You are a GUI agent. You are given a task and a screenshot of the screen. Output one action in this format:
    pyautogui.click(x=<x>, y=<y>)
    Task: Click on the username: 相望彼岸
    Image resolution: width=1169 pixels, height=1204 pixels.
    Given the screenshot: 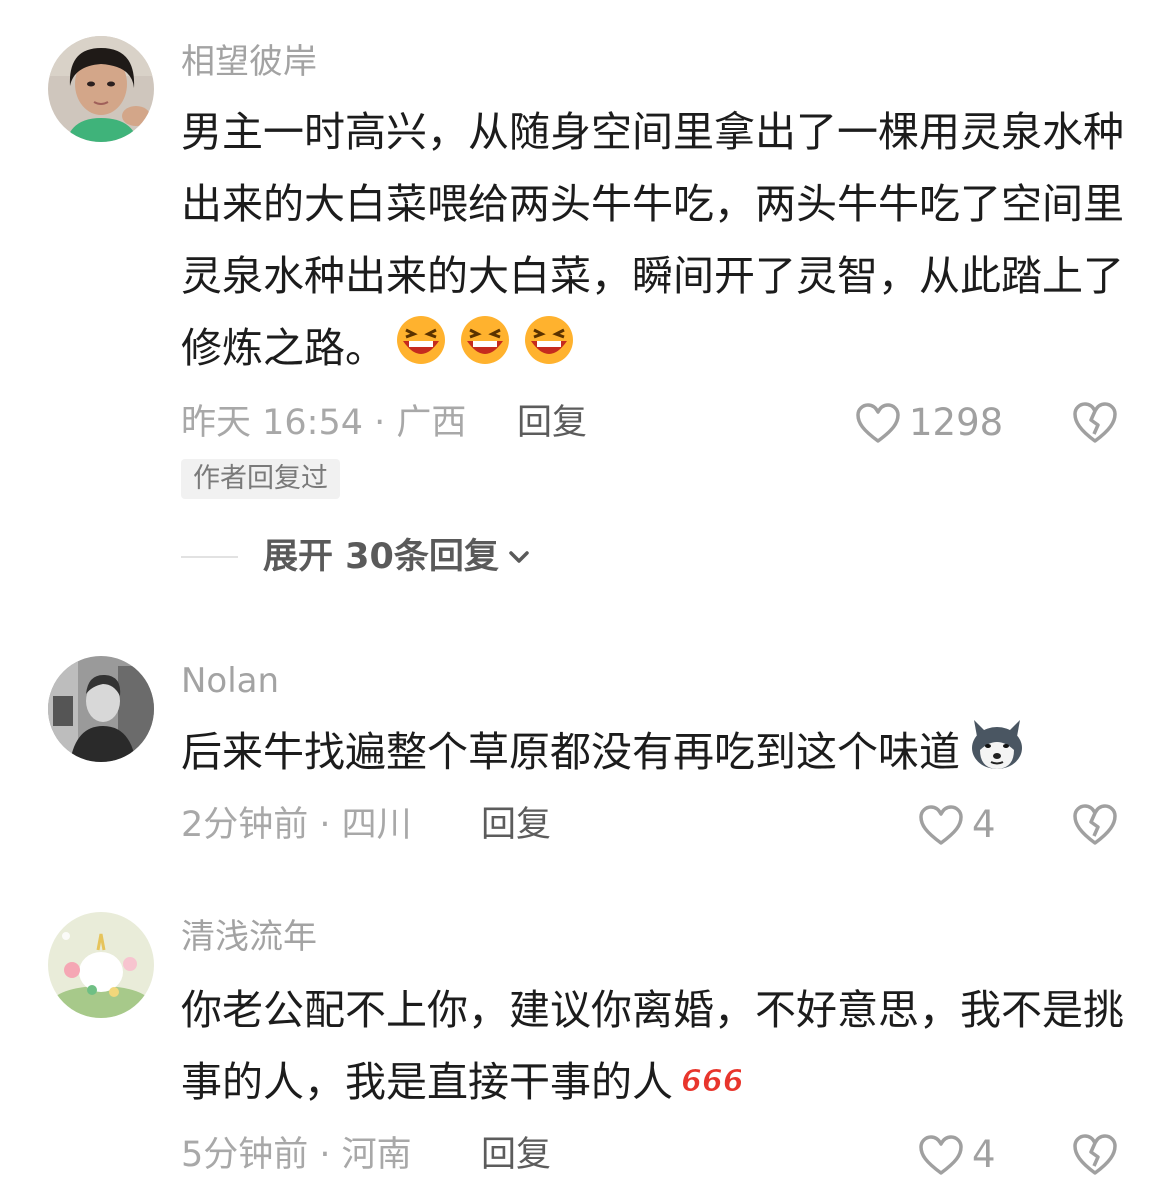 What is the action you would take?
    pyautogui.click(x=249, y=62)
    